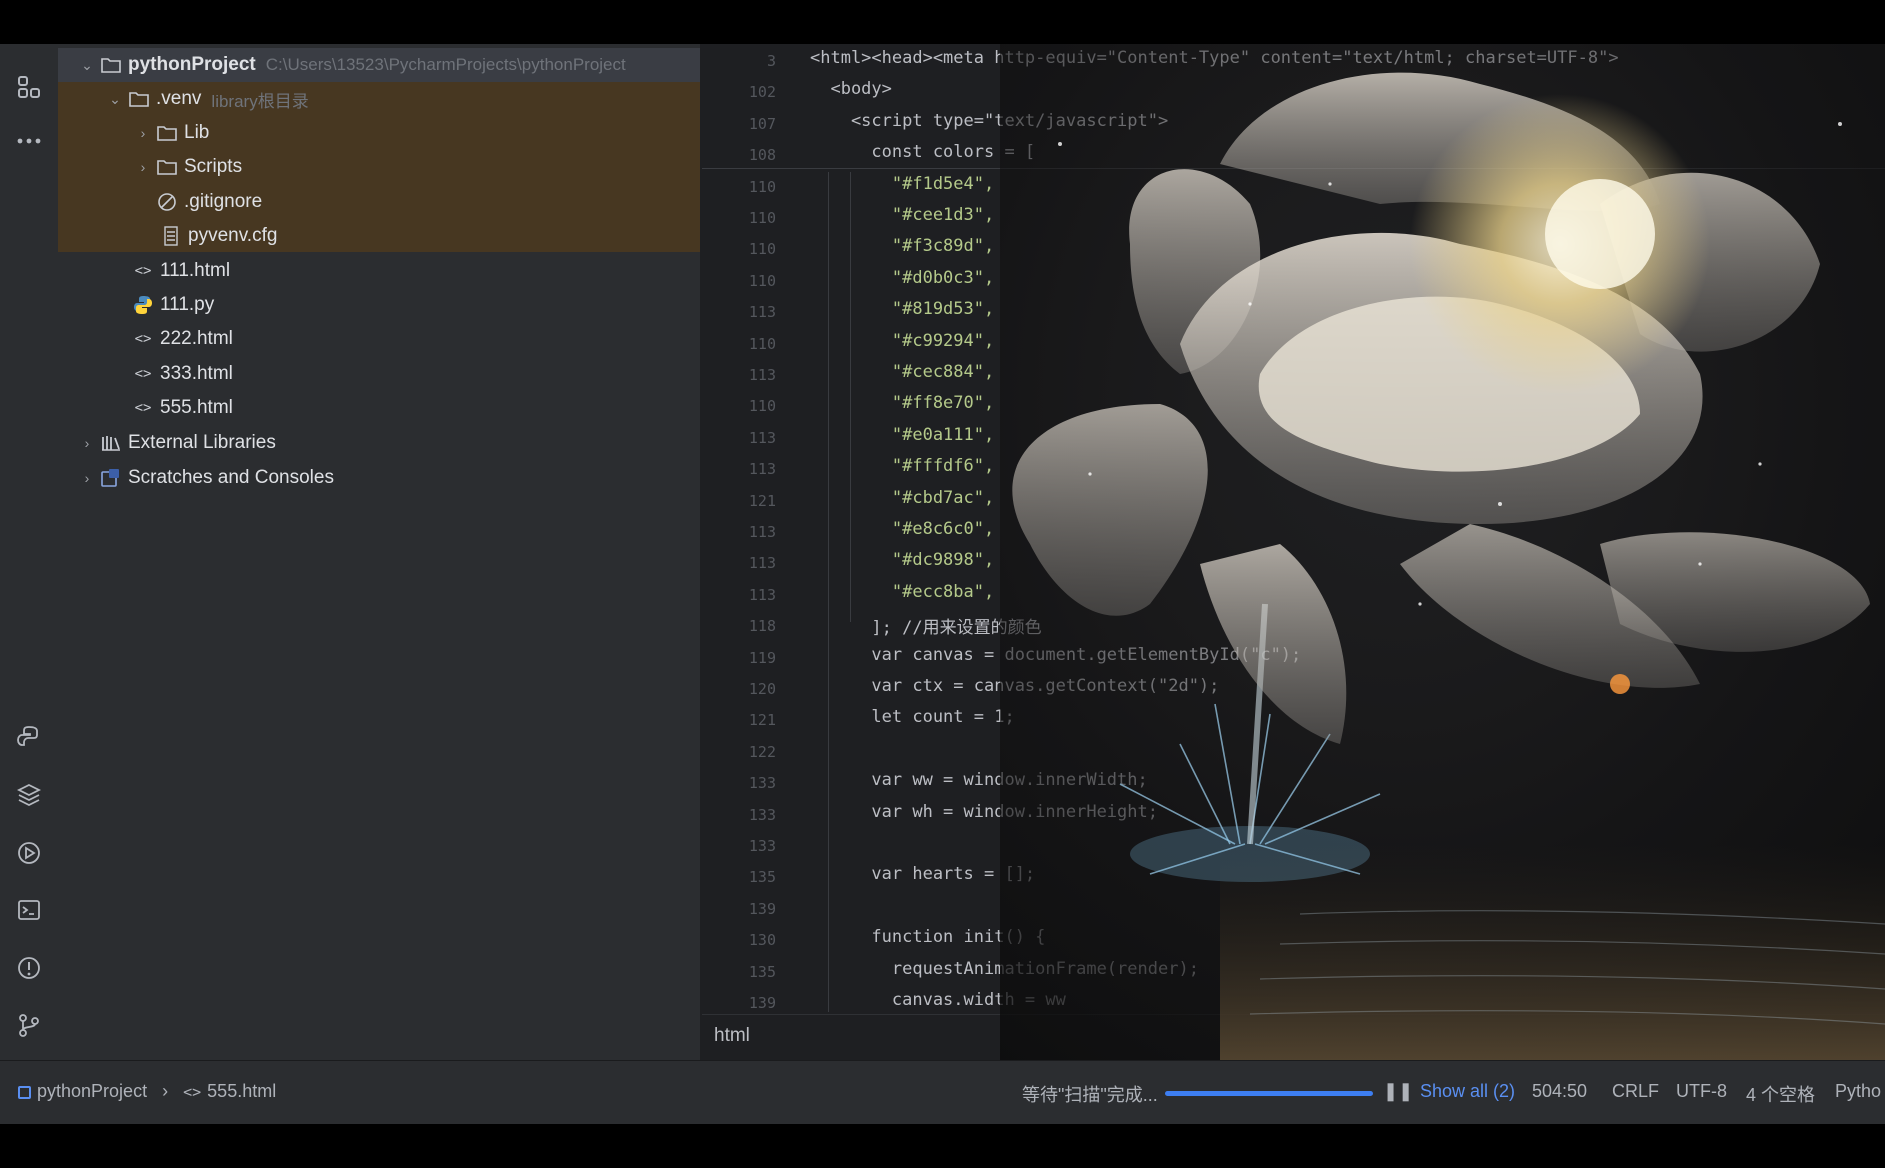  Describe the element at coordinates (192, 64) in the screenshot. I see `root-label: pythonProject` at that location.